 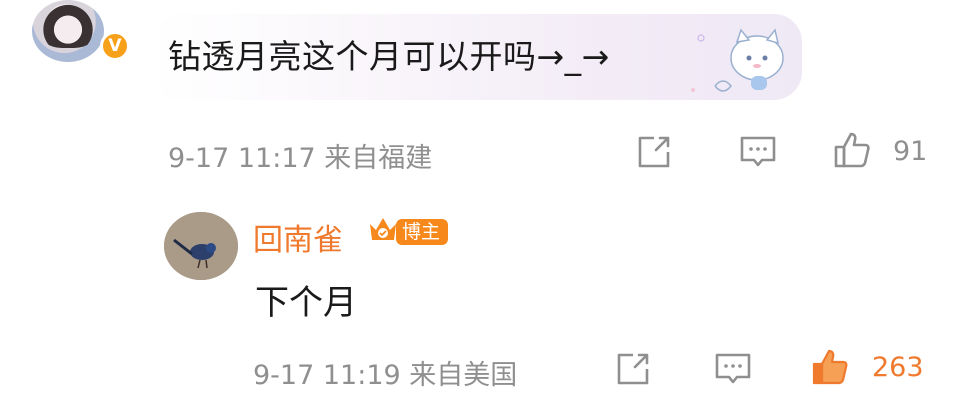 What do you see at coordinates (383, 229) in the screenshot?
I see `crown-icon` at bounding box center [383, 229].